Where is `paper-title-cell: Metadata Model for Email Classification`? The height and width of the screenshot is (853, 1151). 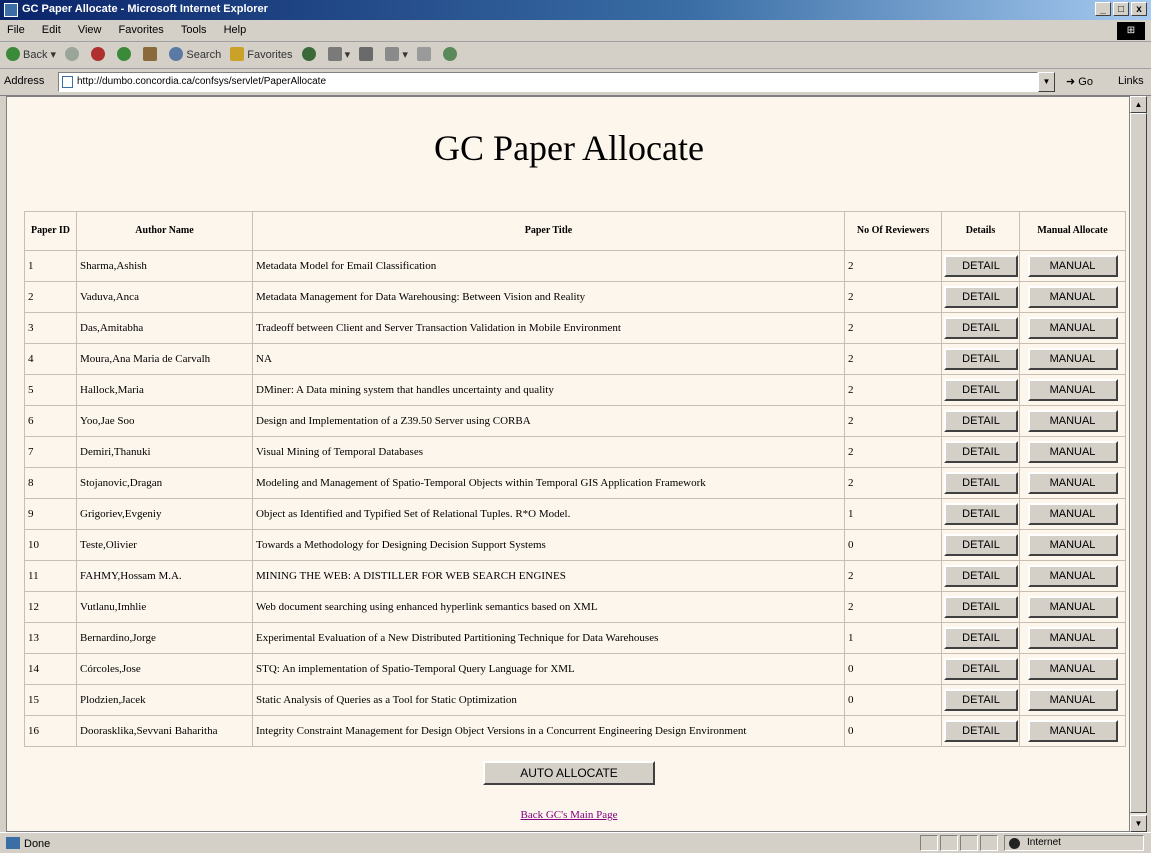 paper-title-cell: Metadata Model for Email Classification is located at coordinates (548, 266).